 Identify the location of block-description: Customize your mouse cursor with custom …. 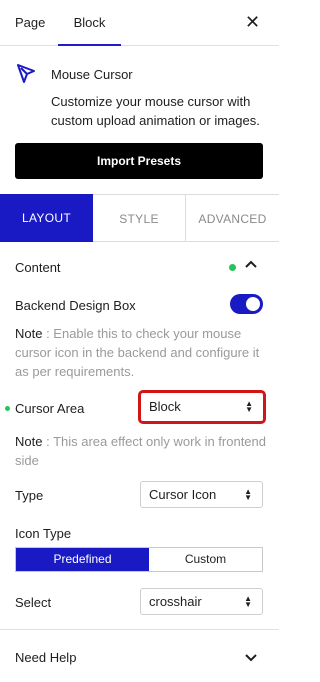
(155, 111).